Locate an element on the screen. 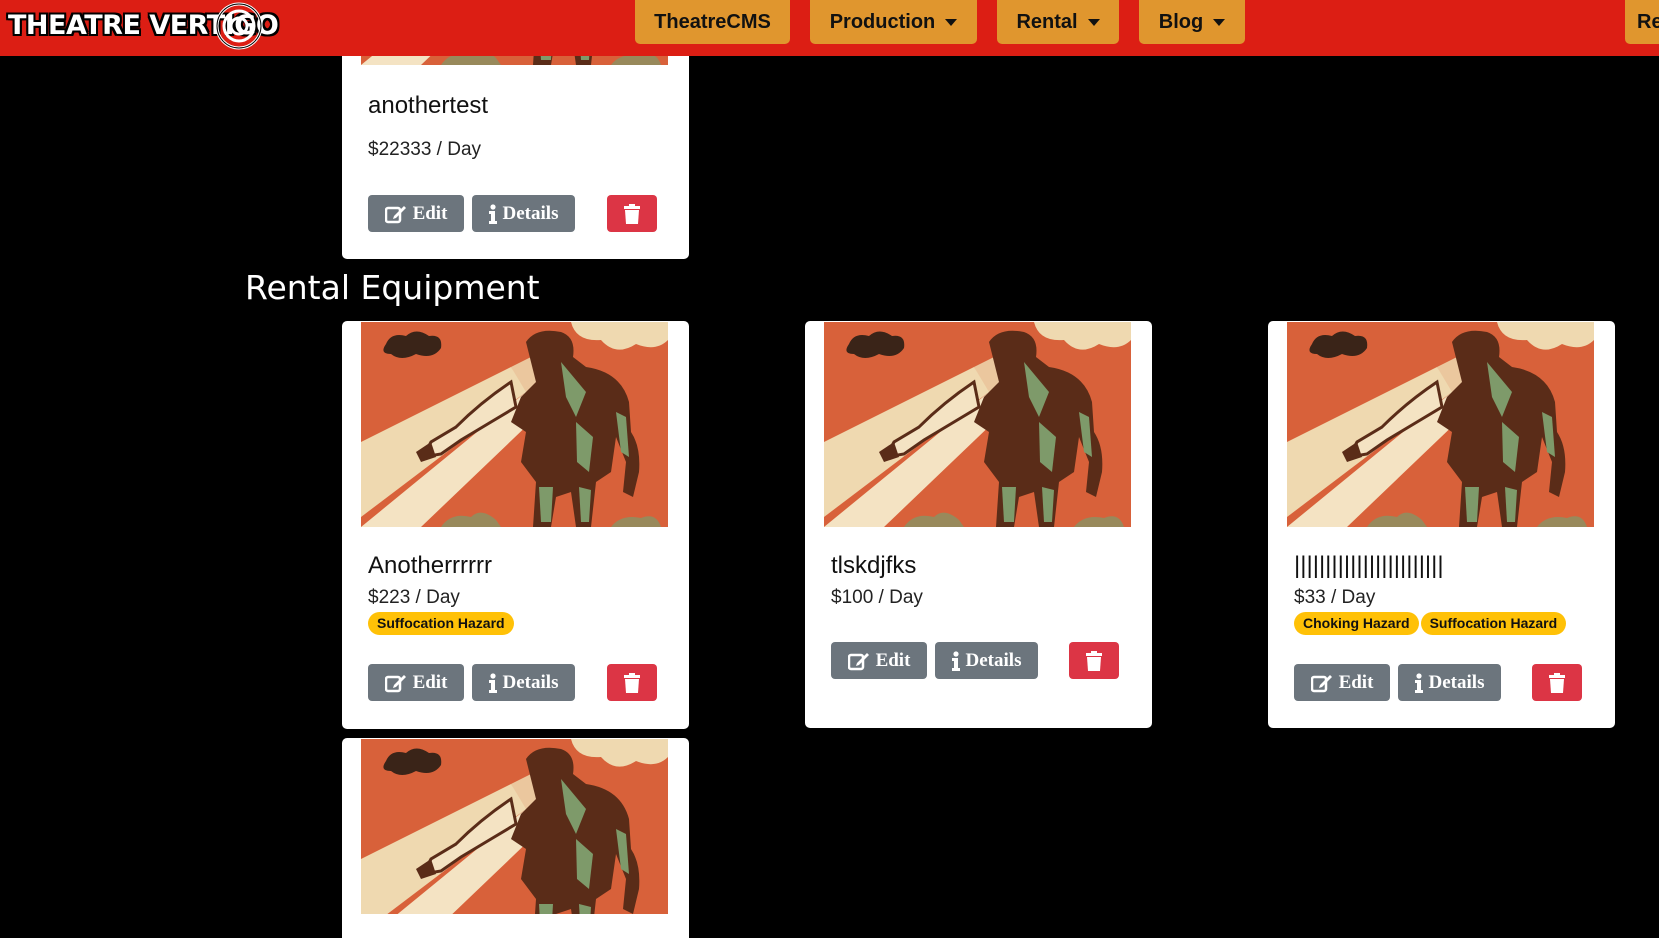 Image resolution: width=1659 pixels, height=938 pixels. card-price: $223 / Day is located at coordinates (414, 597).